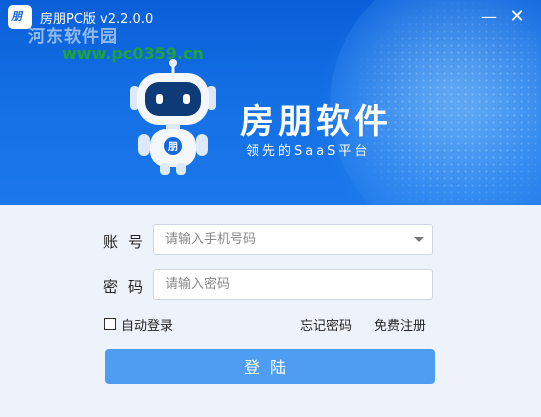 This screenshot has height=417, width=541. What do you see at coordinates (172, 147) in the screenshot?
I see `robot-badge-text: 朋` at bounding box center [172, 147].